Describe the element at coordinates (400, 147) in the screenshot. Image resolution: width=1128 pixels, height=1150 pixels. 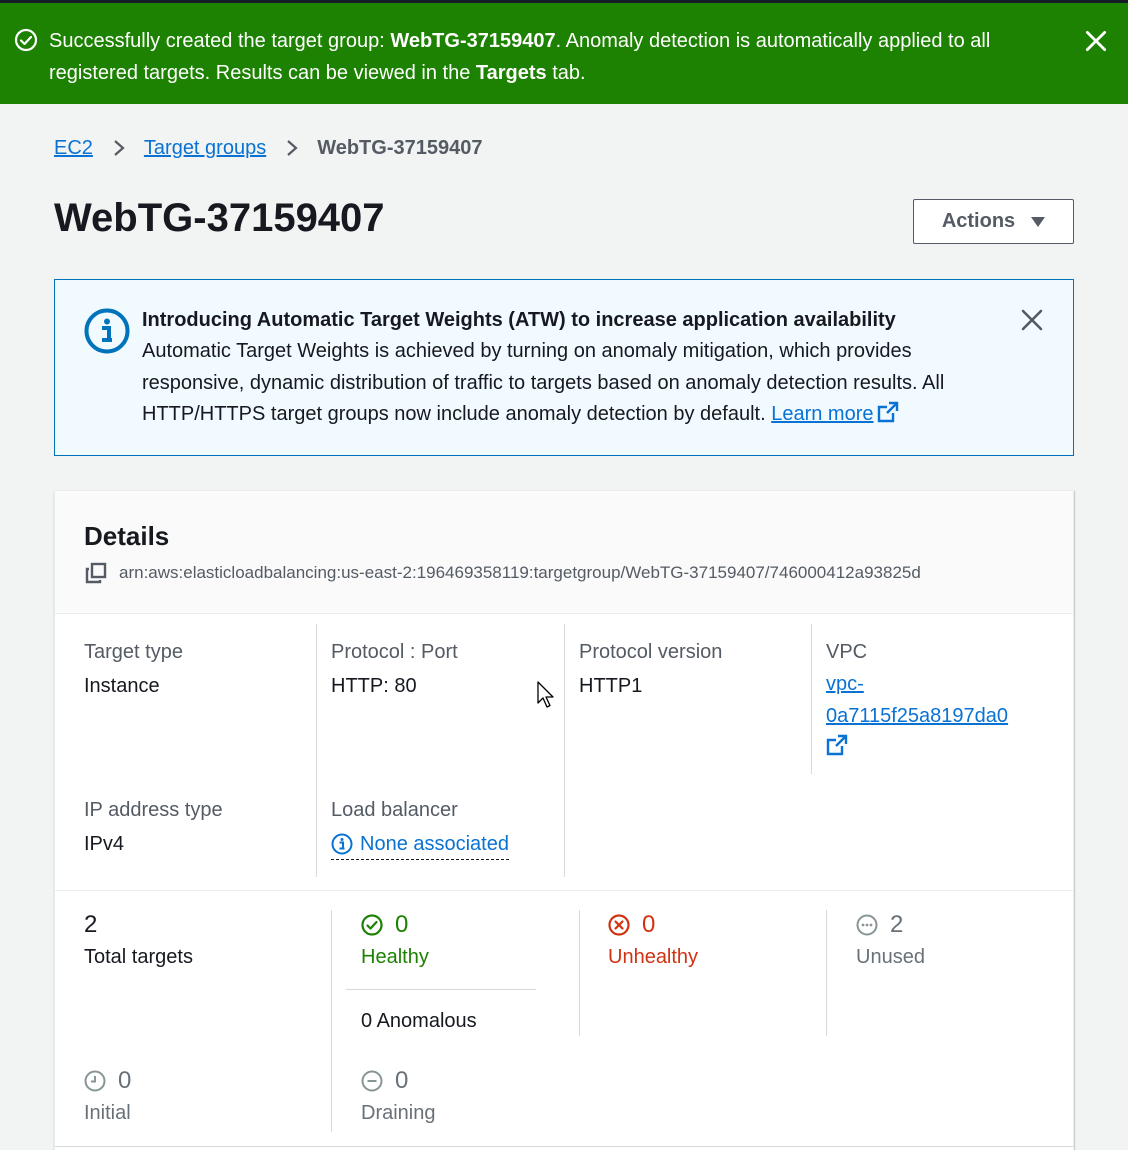
I see `breadcrumb-current: WebTG-37159407` at that location.